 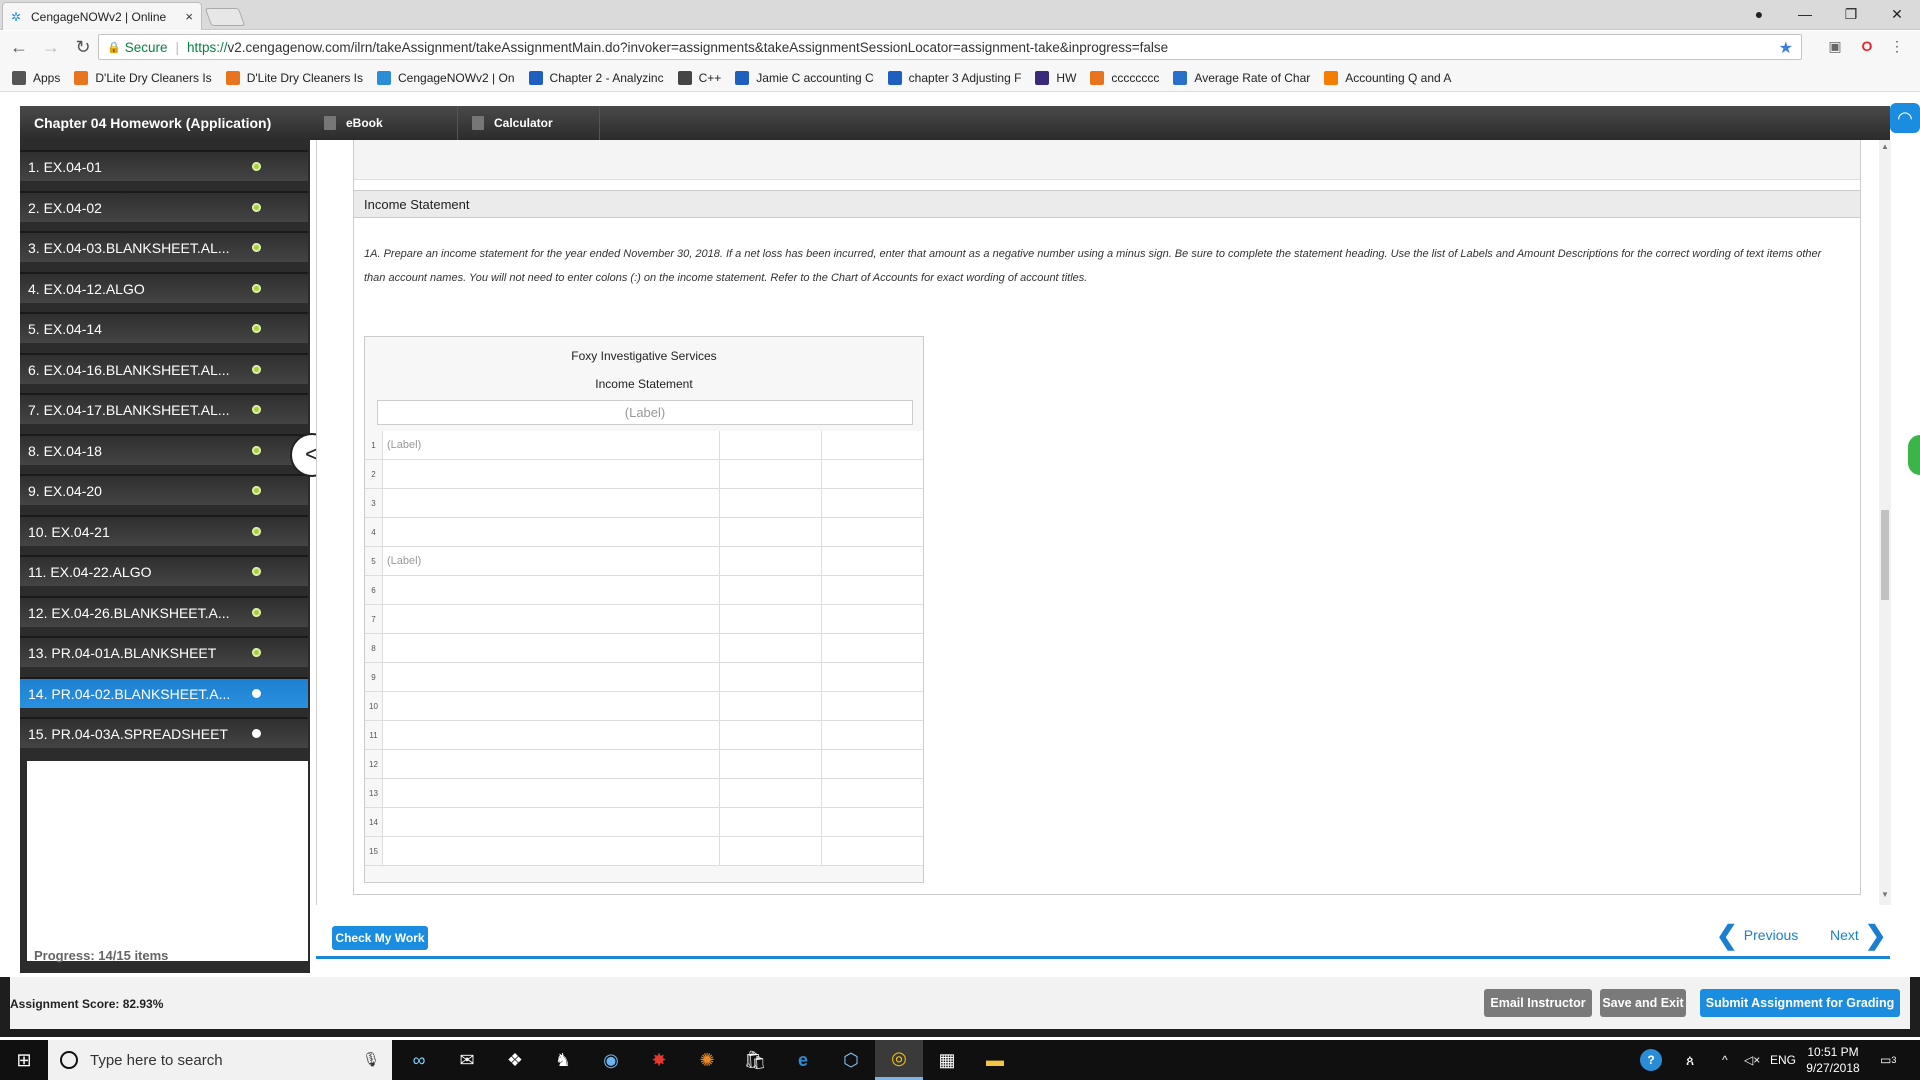 What do you see at coordinates (467, 1060) in the screenshot?
I see `mail-icon: ✉` at bounding box center [467, 1060].